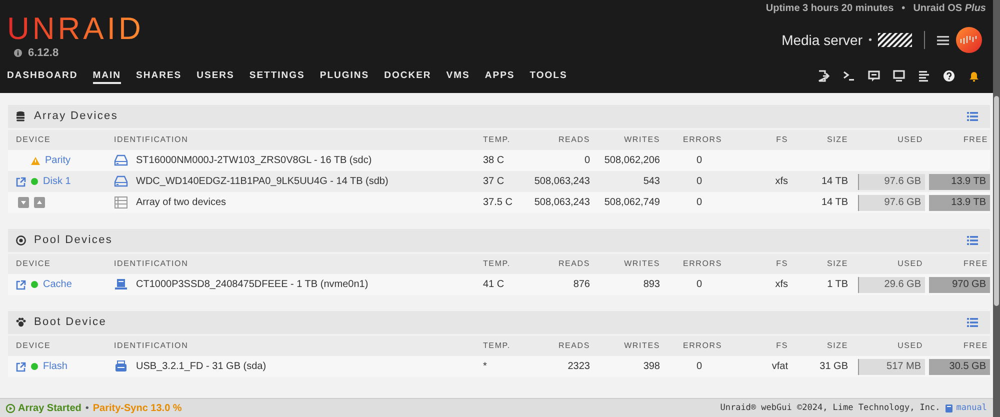 This screenshot has width=1000, height=417. Describe the element at coordinates (874, 76) in the screenshot. I see `message-icon` at that location.